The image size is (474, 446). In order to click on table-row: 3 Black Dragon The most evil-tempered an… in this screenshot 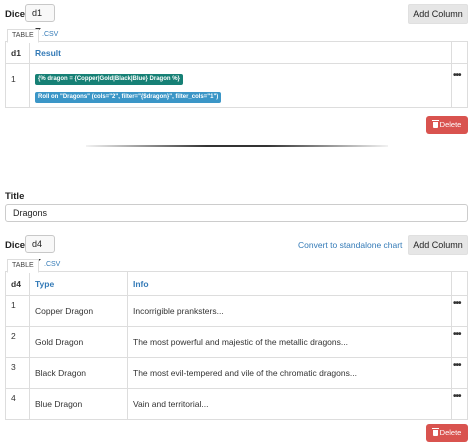, I will do `click(236, 373)`.